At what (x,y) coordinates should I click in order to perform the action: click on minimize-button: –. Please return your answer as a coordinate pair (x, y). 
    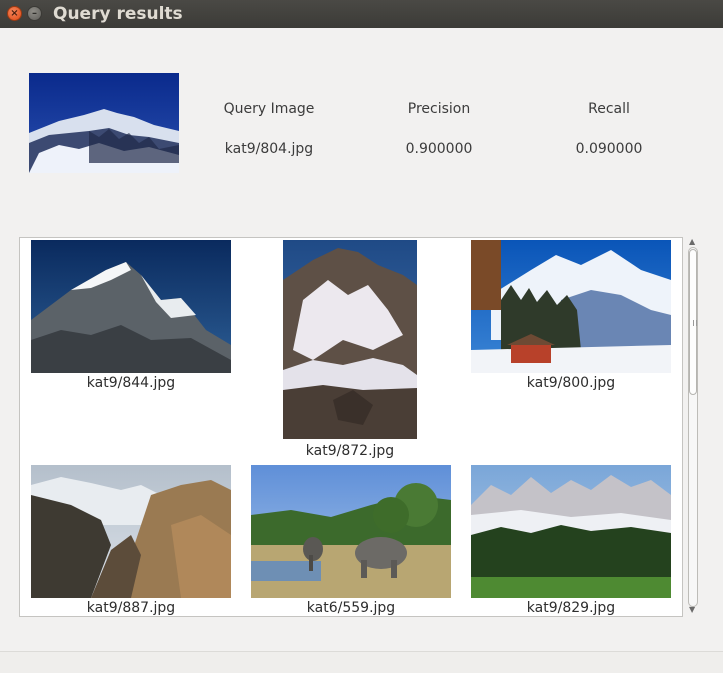
    Looking at the image, I should click on (34, 13).